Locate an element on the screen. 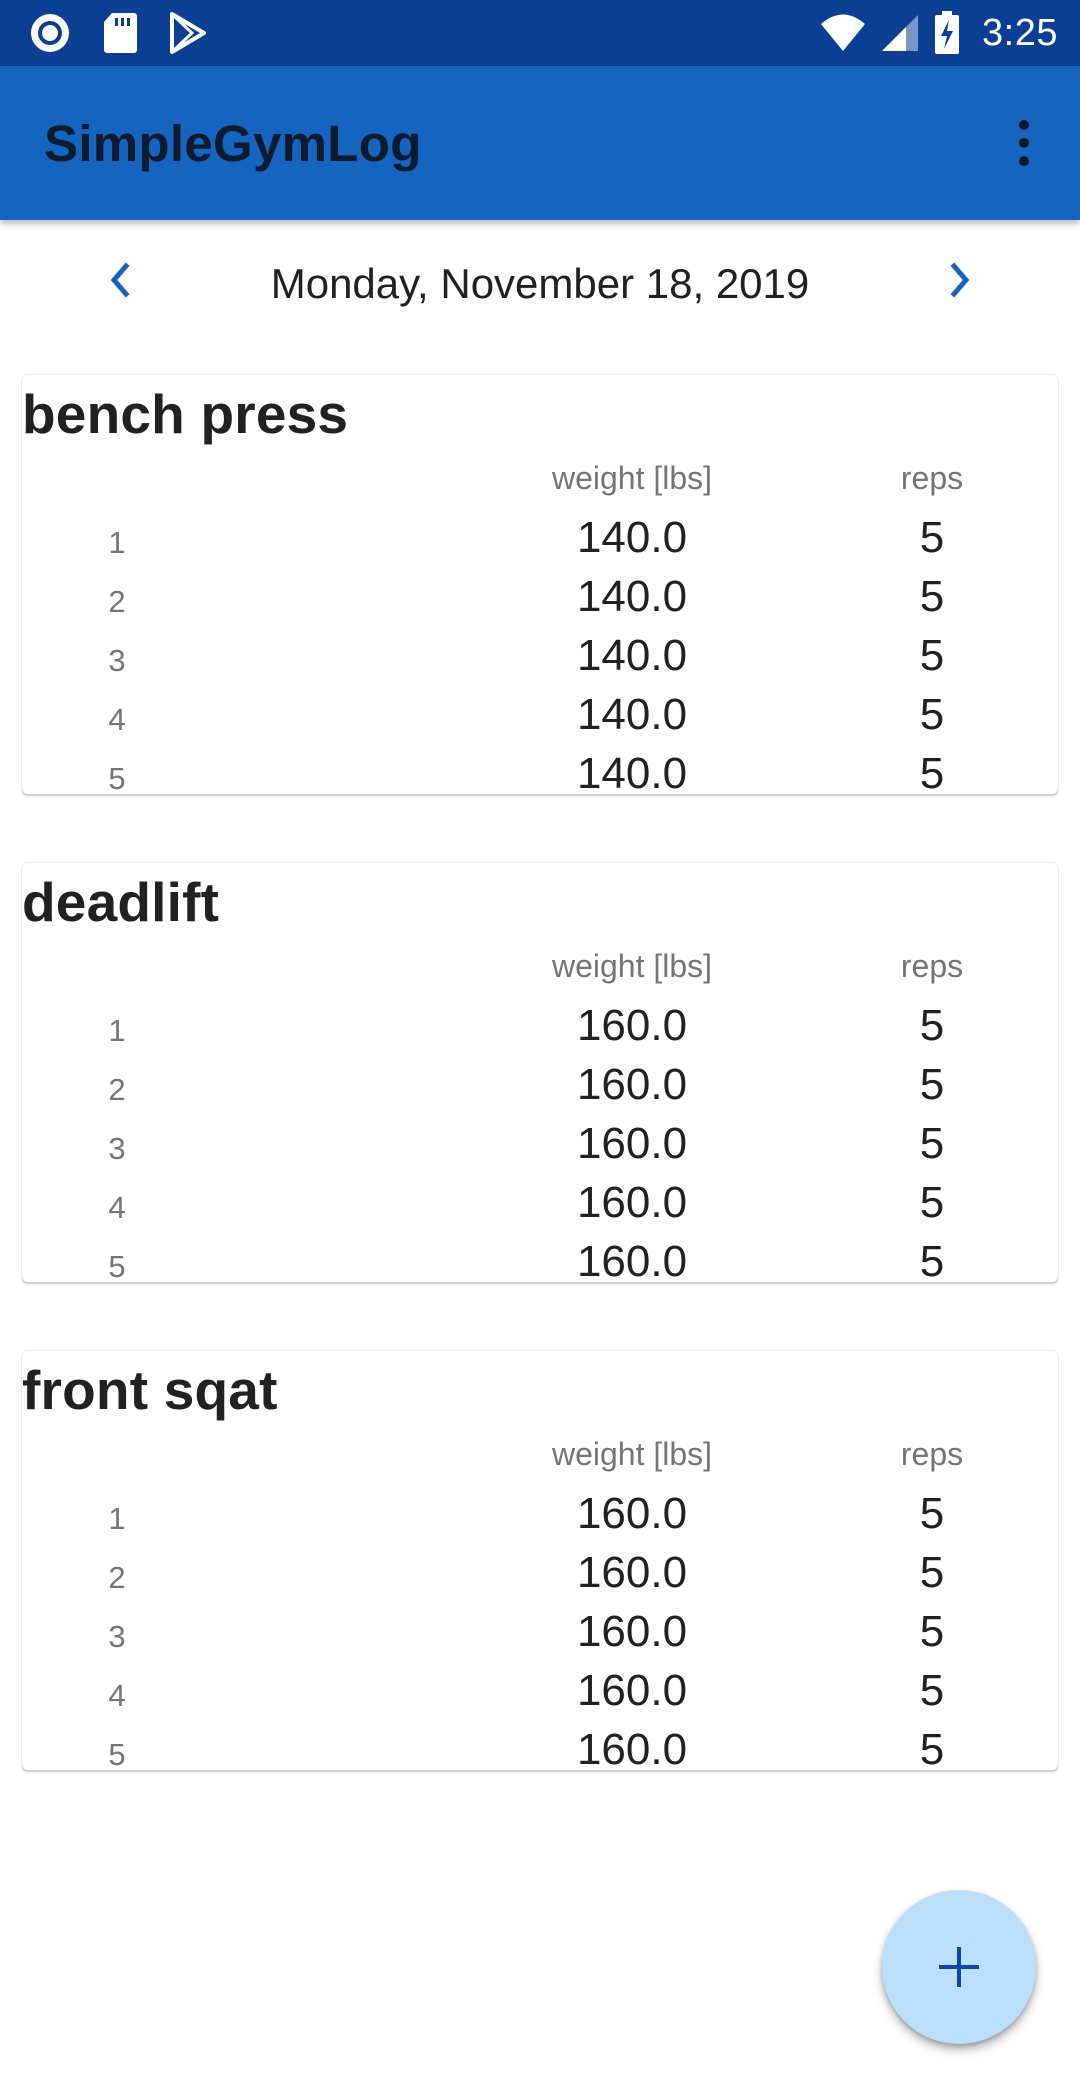 This screenshot has height=2085, width=1080. chevron-right-icon is located at coordinates (960, 280).